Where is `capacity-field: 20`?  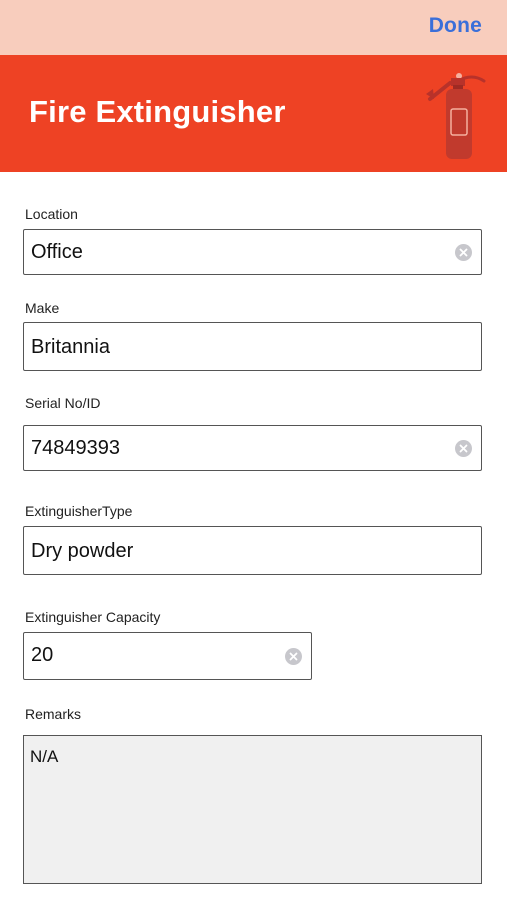 capacity-field: 20 is located at coordinates (167, 656).